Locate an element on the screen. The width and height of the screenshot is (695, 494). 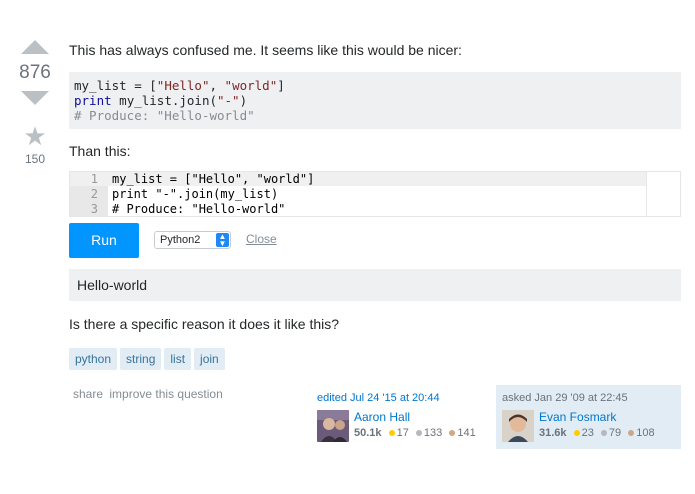
edited-timestamp: edited Jul 24 '15 at 20:44 is located at coordinates (403, 398).